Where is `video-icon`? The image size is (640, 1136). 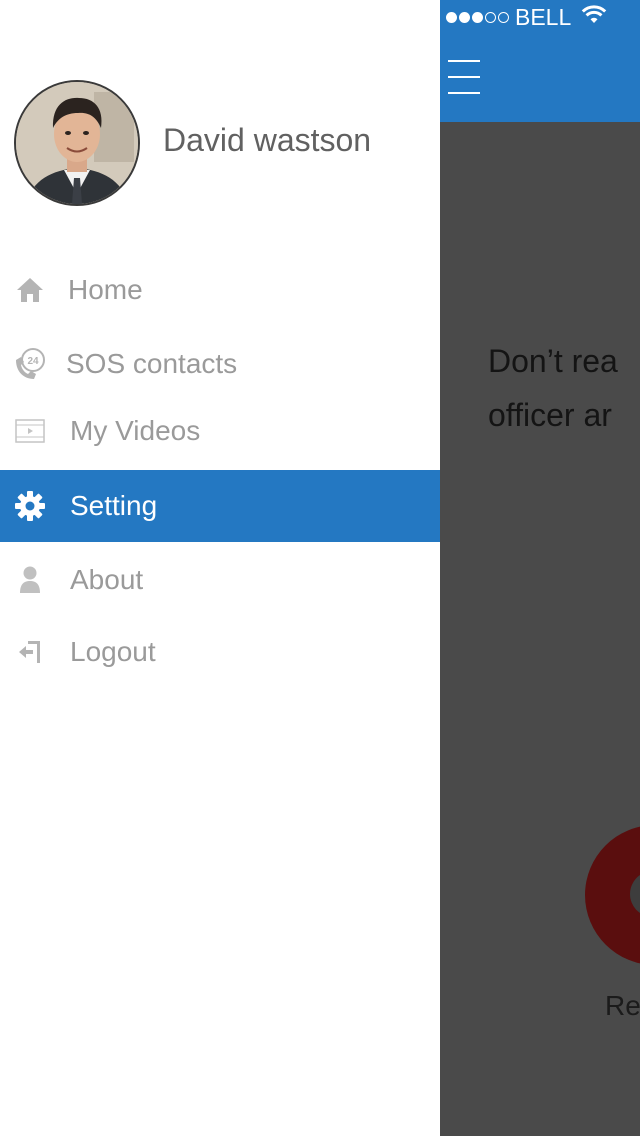 video-icon is located at coordinates (30, 431).